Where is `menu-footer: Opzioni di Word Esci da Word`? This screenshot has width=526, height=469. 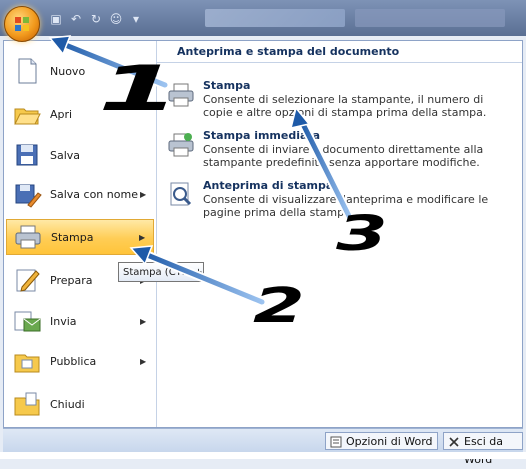 menu-footer: Opzioni di Word Esci da Word is located at coordinates (263, 447).